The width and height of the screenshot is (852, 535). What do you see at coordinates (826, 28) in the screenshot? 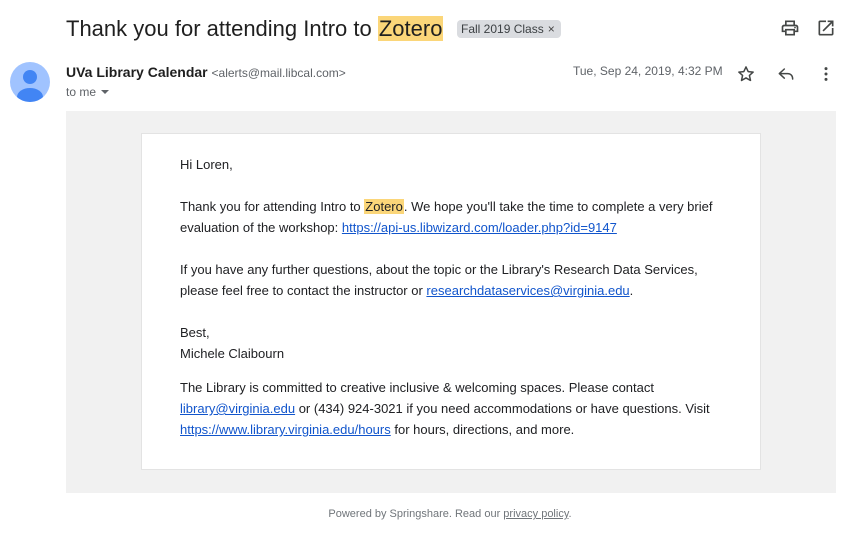
I see `open-in-new-window-icon` at bounding box center [826, 28].